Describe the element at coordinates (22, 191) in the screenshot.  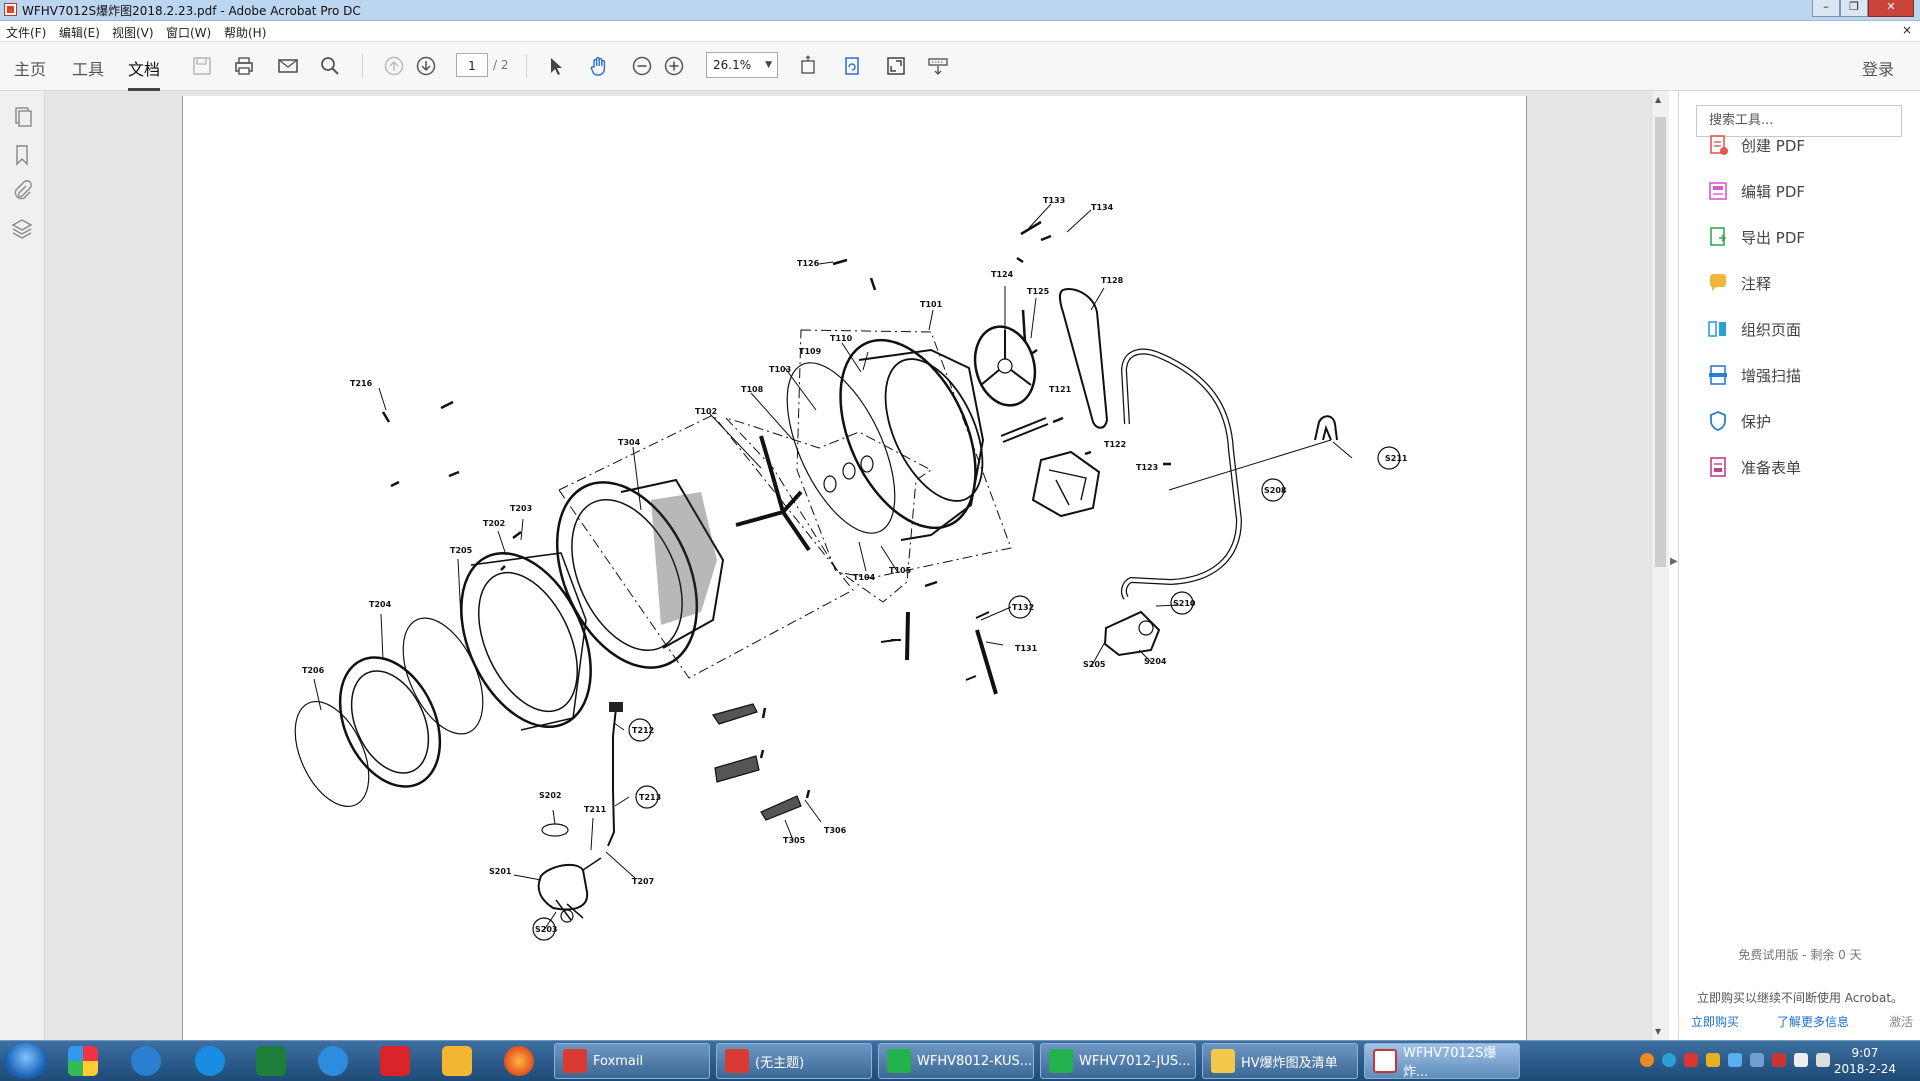
I see `attachments-icon` at that location.